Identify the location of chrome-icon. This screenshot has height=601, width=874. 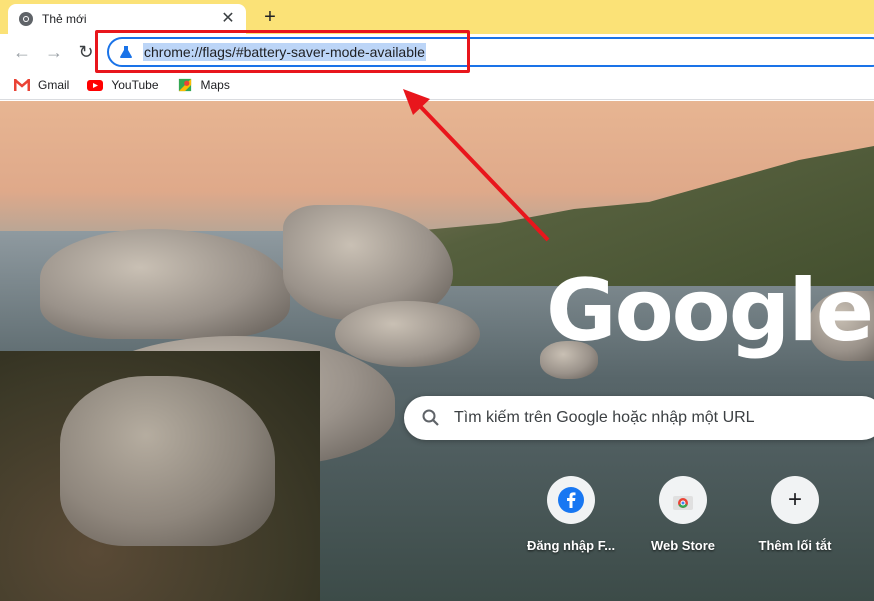
(26, 19).